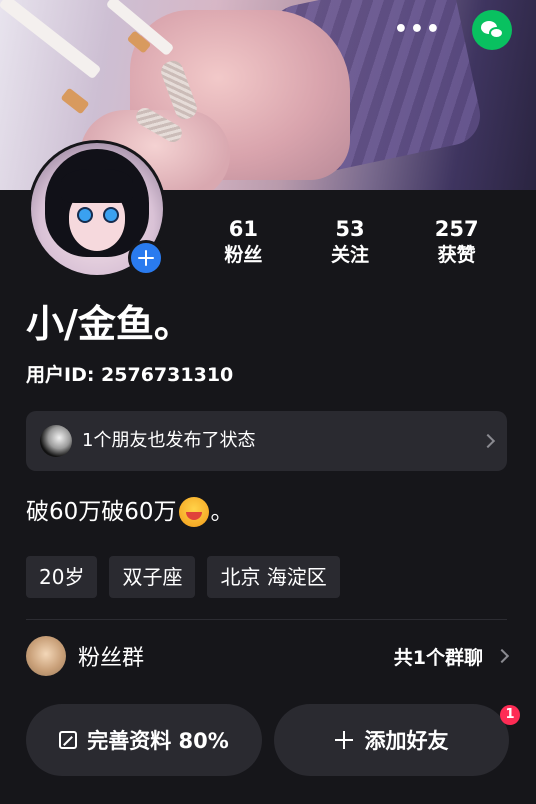 This screenshot has height=804, width=536. What do you see at coordinates (496, 33) in the screenshot?
I see `wechat-bubble` at bounding box center [496, 33].